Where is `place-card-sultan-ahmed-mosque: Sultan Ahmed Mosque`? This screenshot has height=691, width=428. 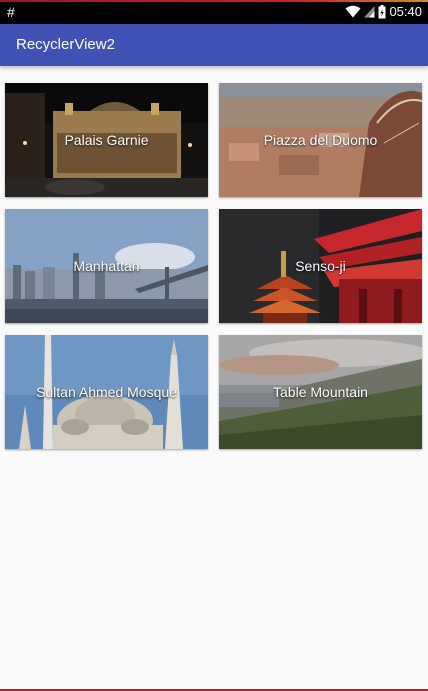 place-card-sultan-ahmed-mosque: Sultan Ahmed Mosque is located at coordinates (106, 392).